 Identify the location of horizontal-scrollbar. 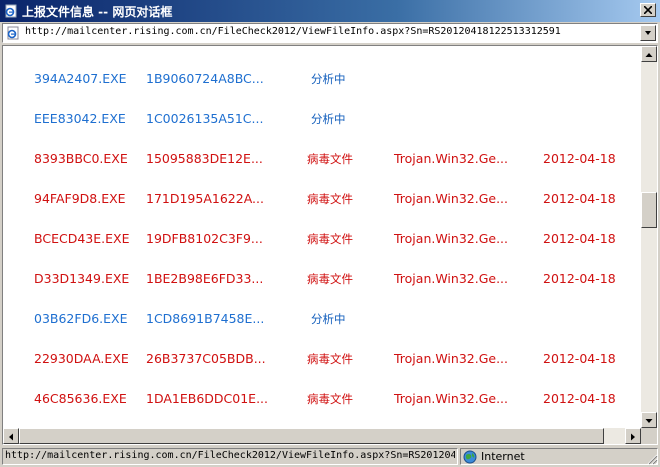
(322, 436).